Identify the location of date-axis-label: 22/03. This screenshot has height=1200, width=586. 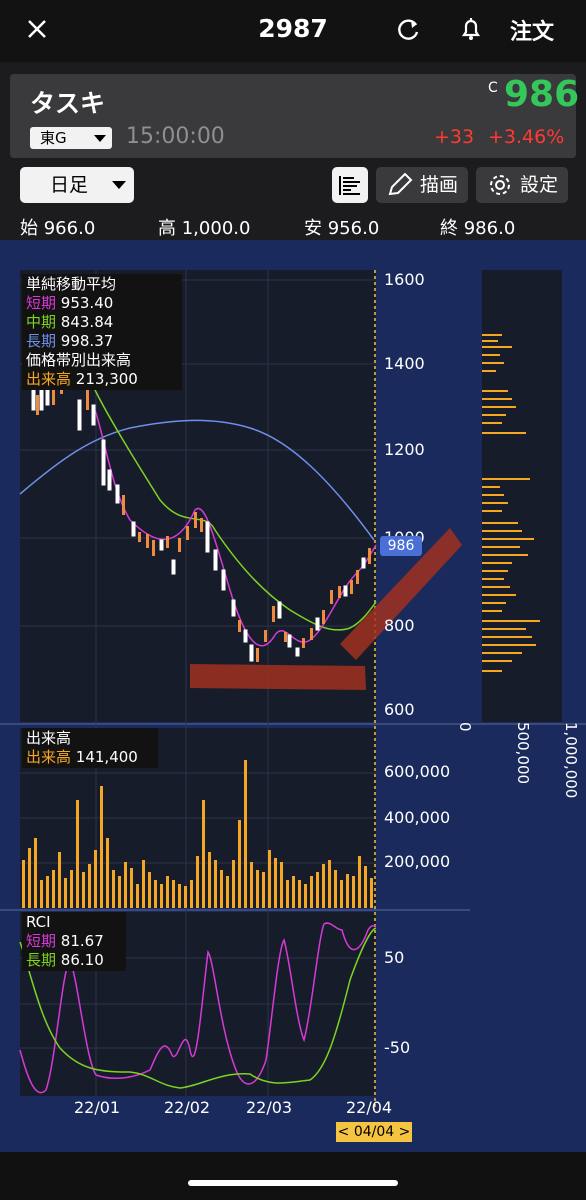
(269, 1107).